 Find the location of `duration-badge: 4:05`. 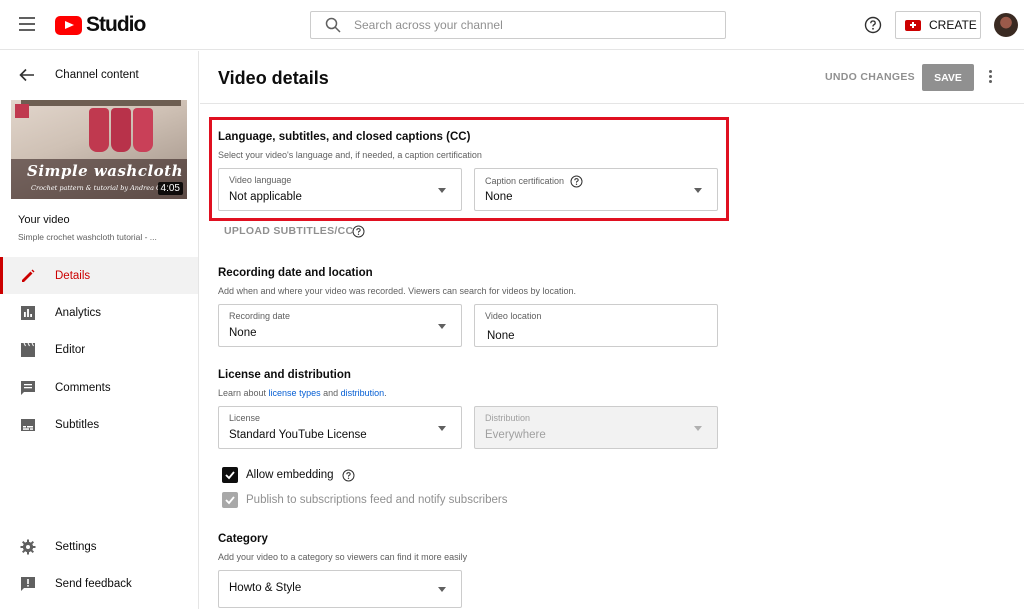

duration-badge: 4:05 is located at coordinates (170, 188).